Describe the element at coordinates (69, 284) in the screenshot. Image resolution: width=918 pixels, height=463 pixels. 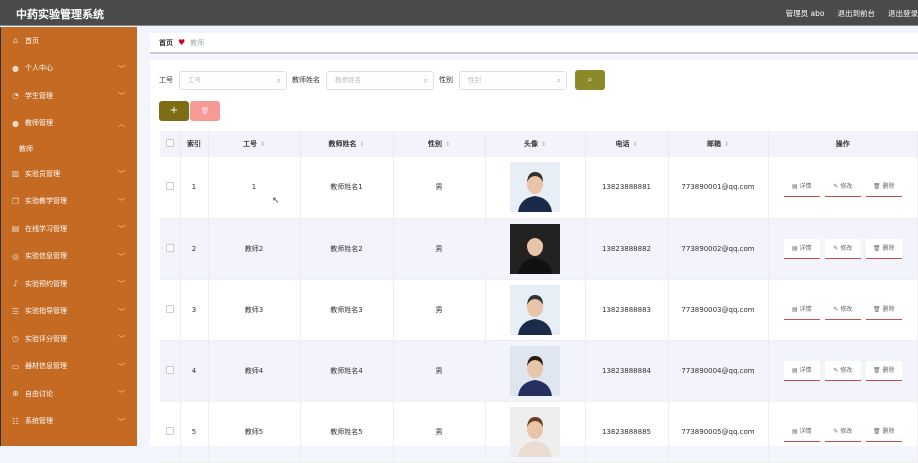
I see `sidebar-item-8: ♪ 实验预约管理 ﹀` at that location.